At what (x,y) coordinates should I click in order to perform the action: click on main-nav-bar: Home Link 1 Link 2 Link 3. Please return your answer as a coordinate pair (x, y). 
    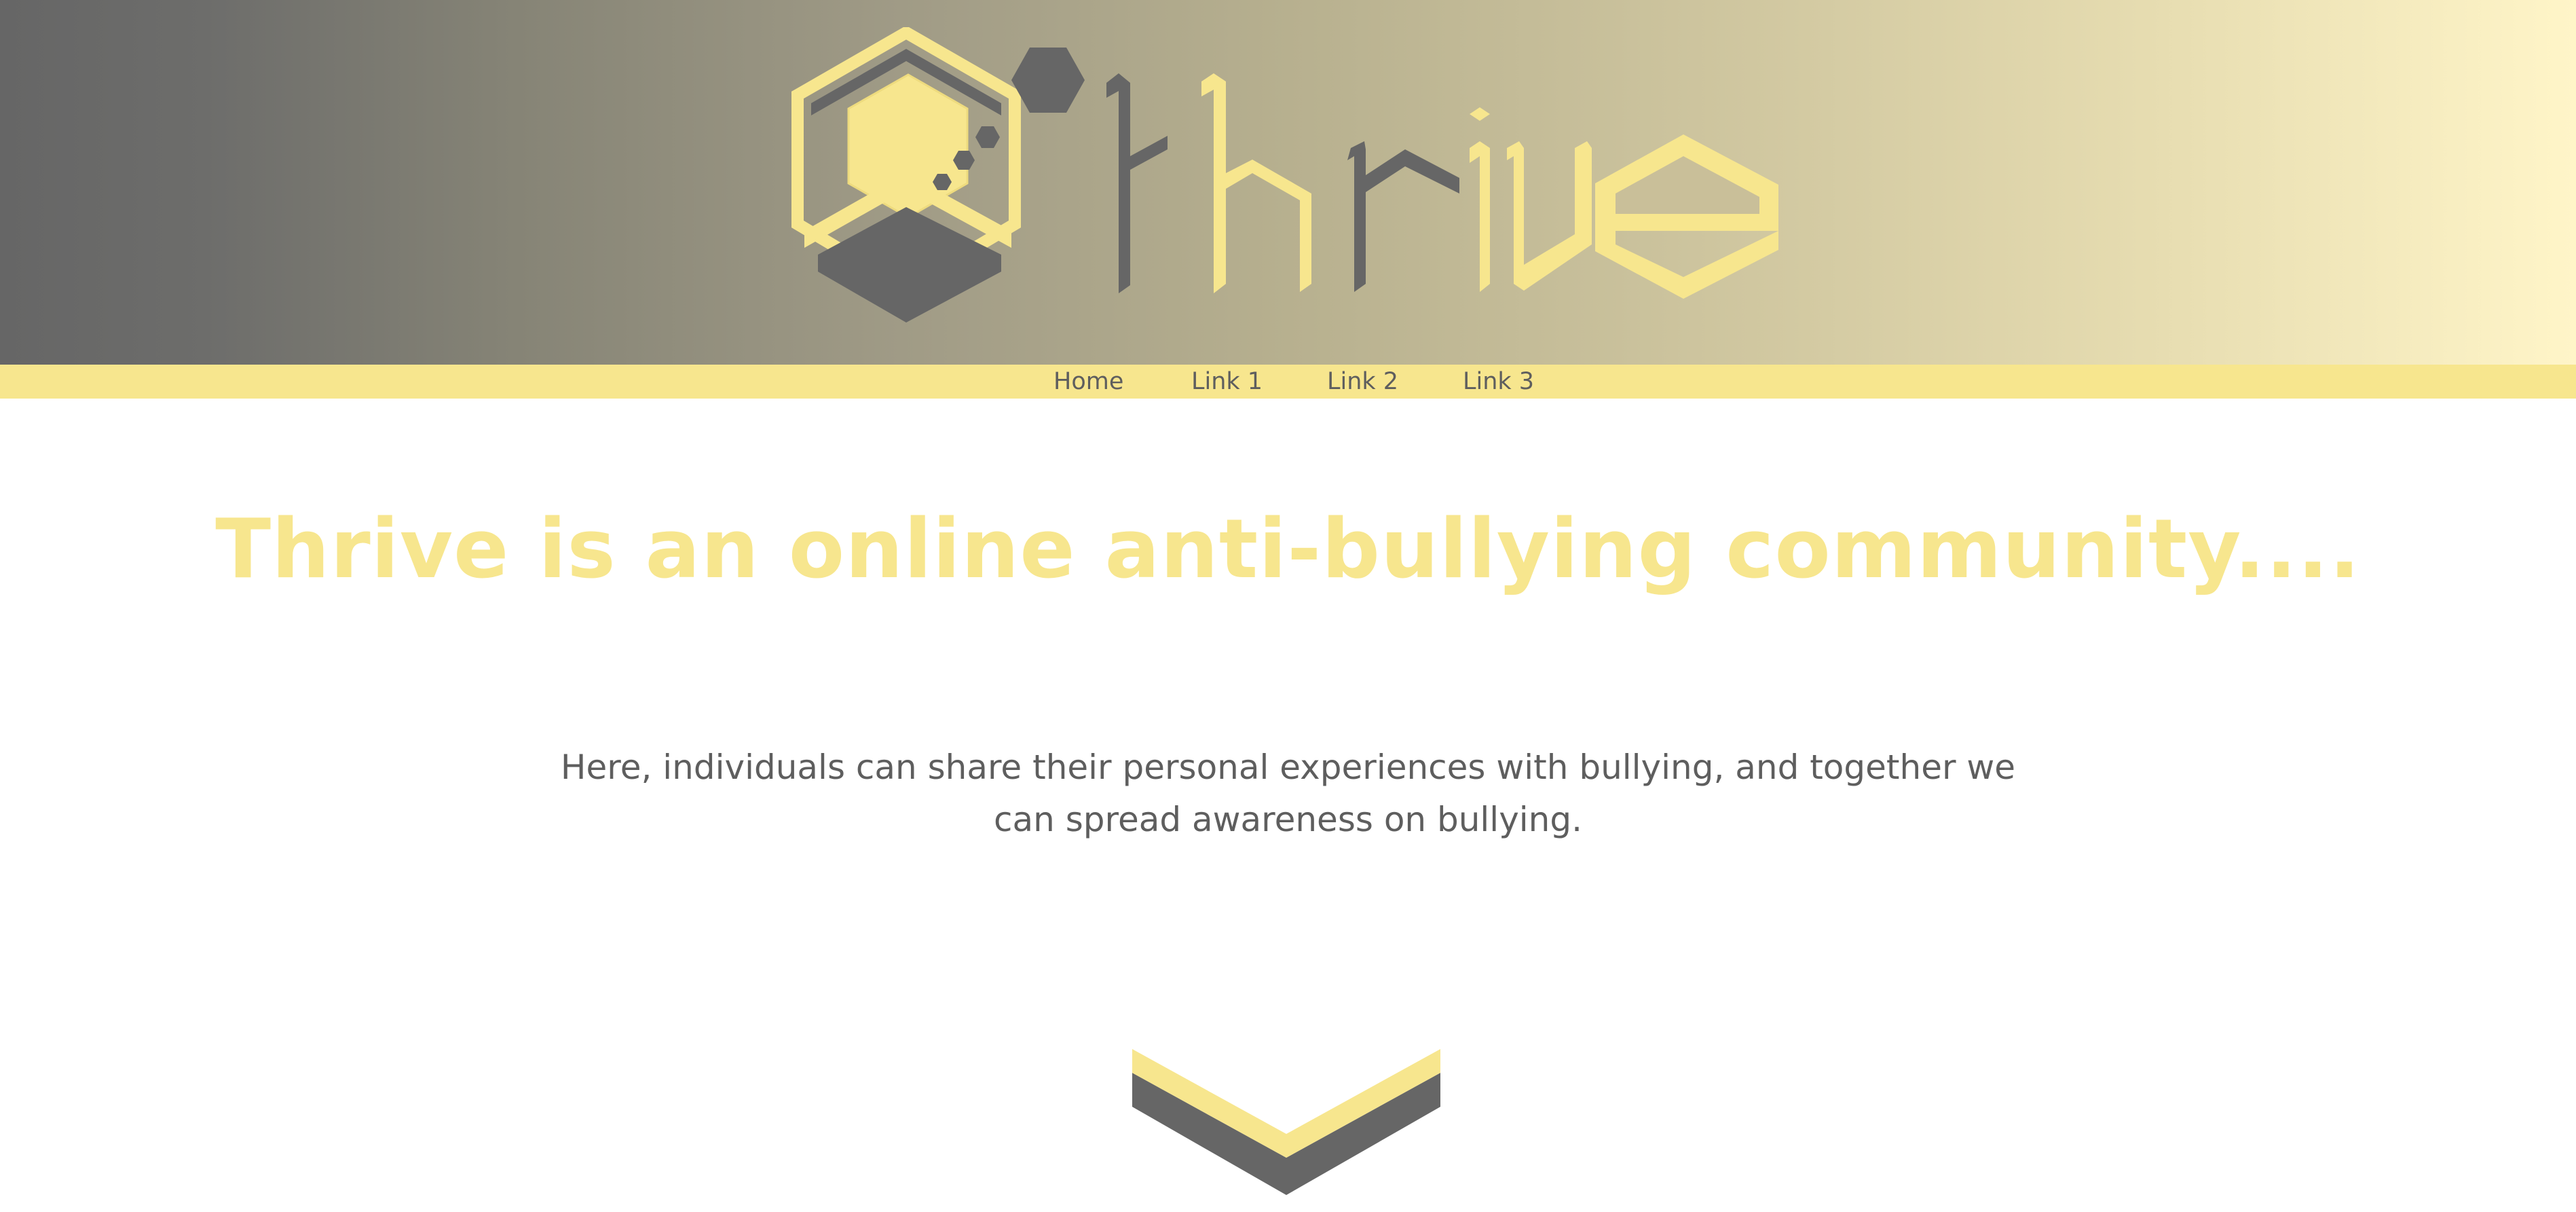
    Looking at the image, I should click on (1288, 382).